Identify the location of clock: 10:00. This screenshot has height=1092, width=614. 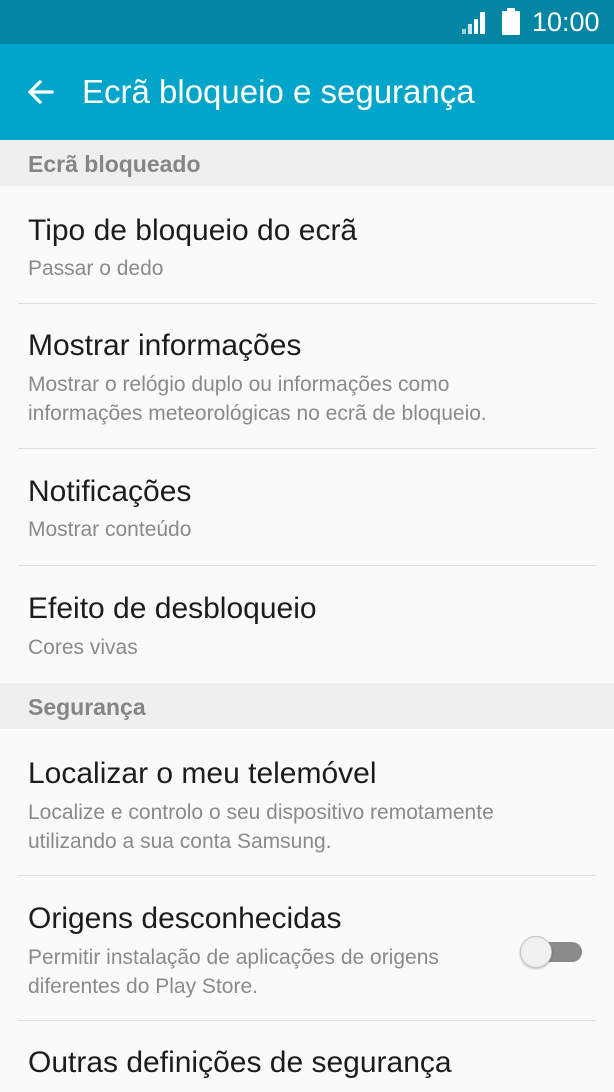
(566, 22).